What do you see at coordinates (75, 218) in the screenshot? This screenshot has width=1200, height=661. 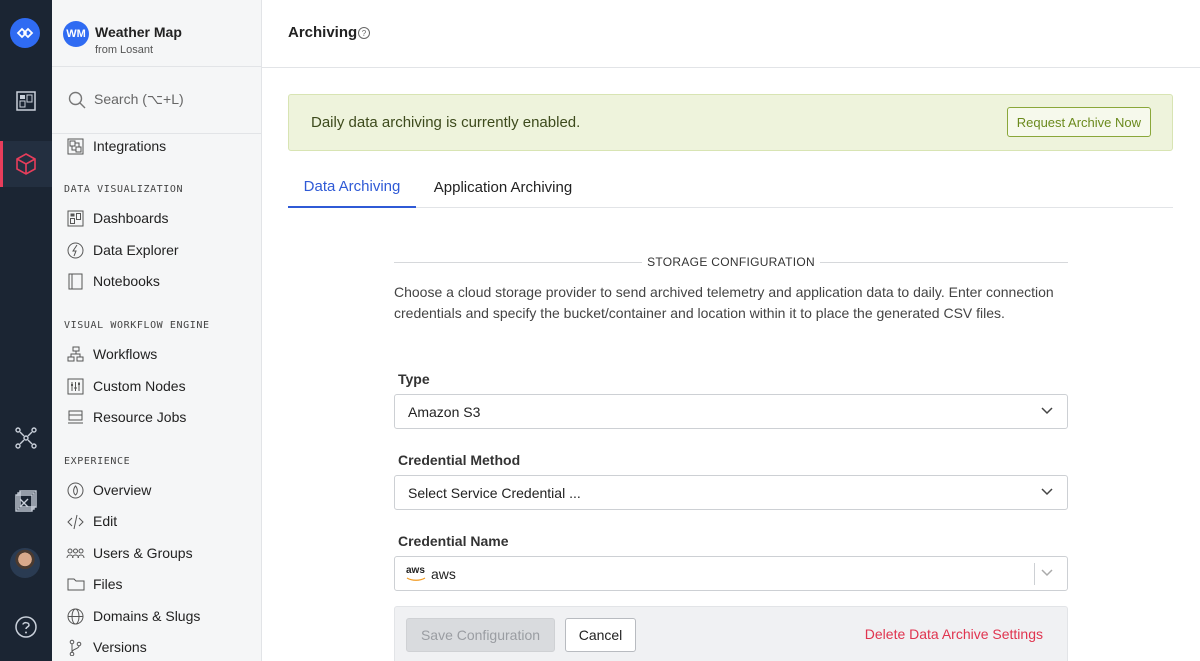 I see `dashboard-icon` at bounding box center [75, 218].